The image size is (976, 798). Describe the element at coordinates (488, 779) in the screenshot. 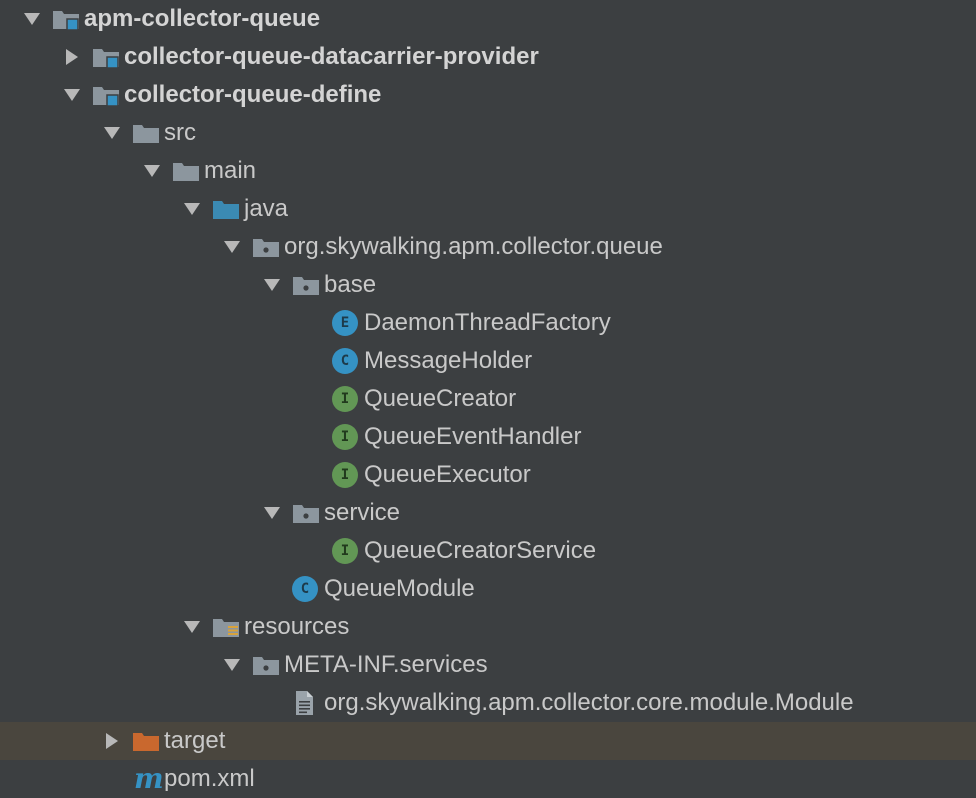

I see `tree-node-pom-xml: m pom.xml` at that location.